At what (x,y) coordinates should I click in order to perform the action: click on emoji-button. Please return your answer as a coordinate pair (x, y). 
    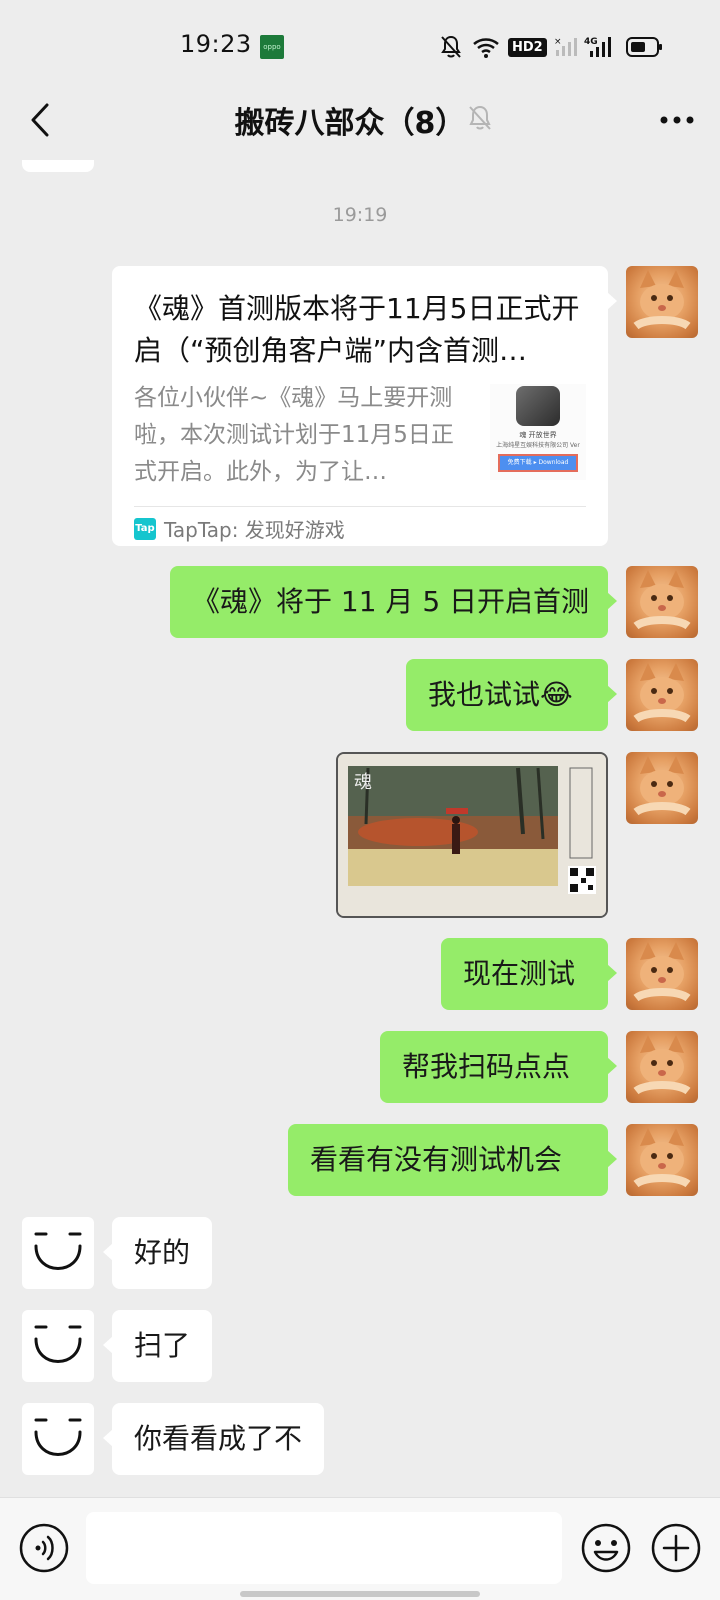
    Looking at the image, I should click on (606, 1548).